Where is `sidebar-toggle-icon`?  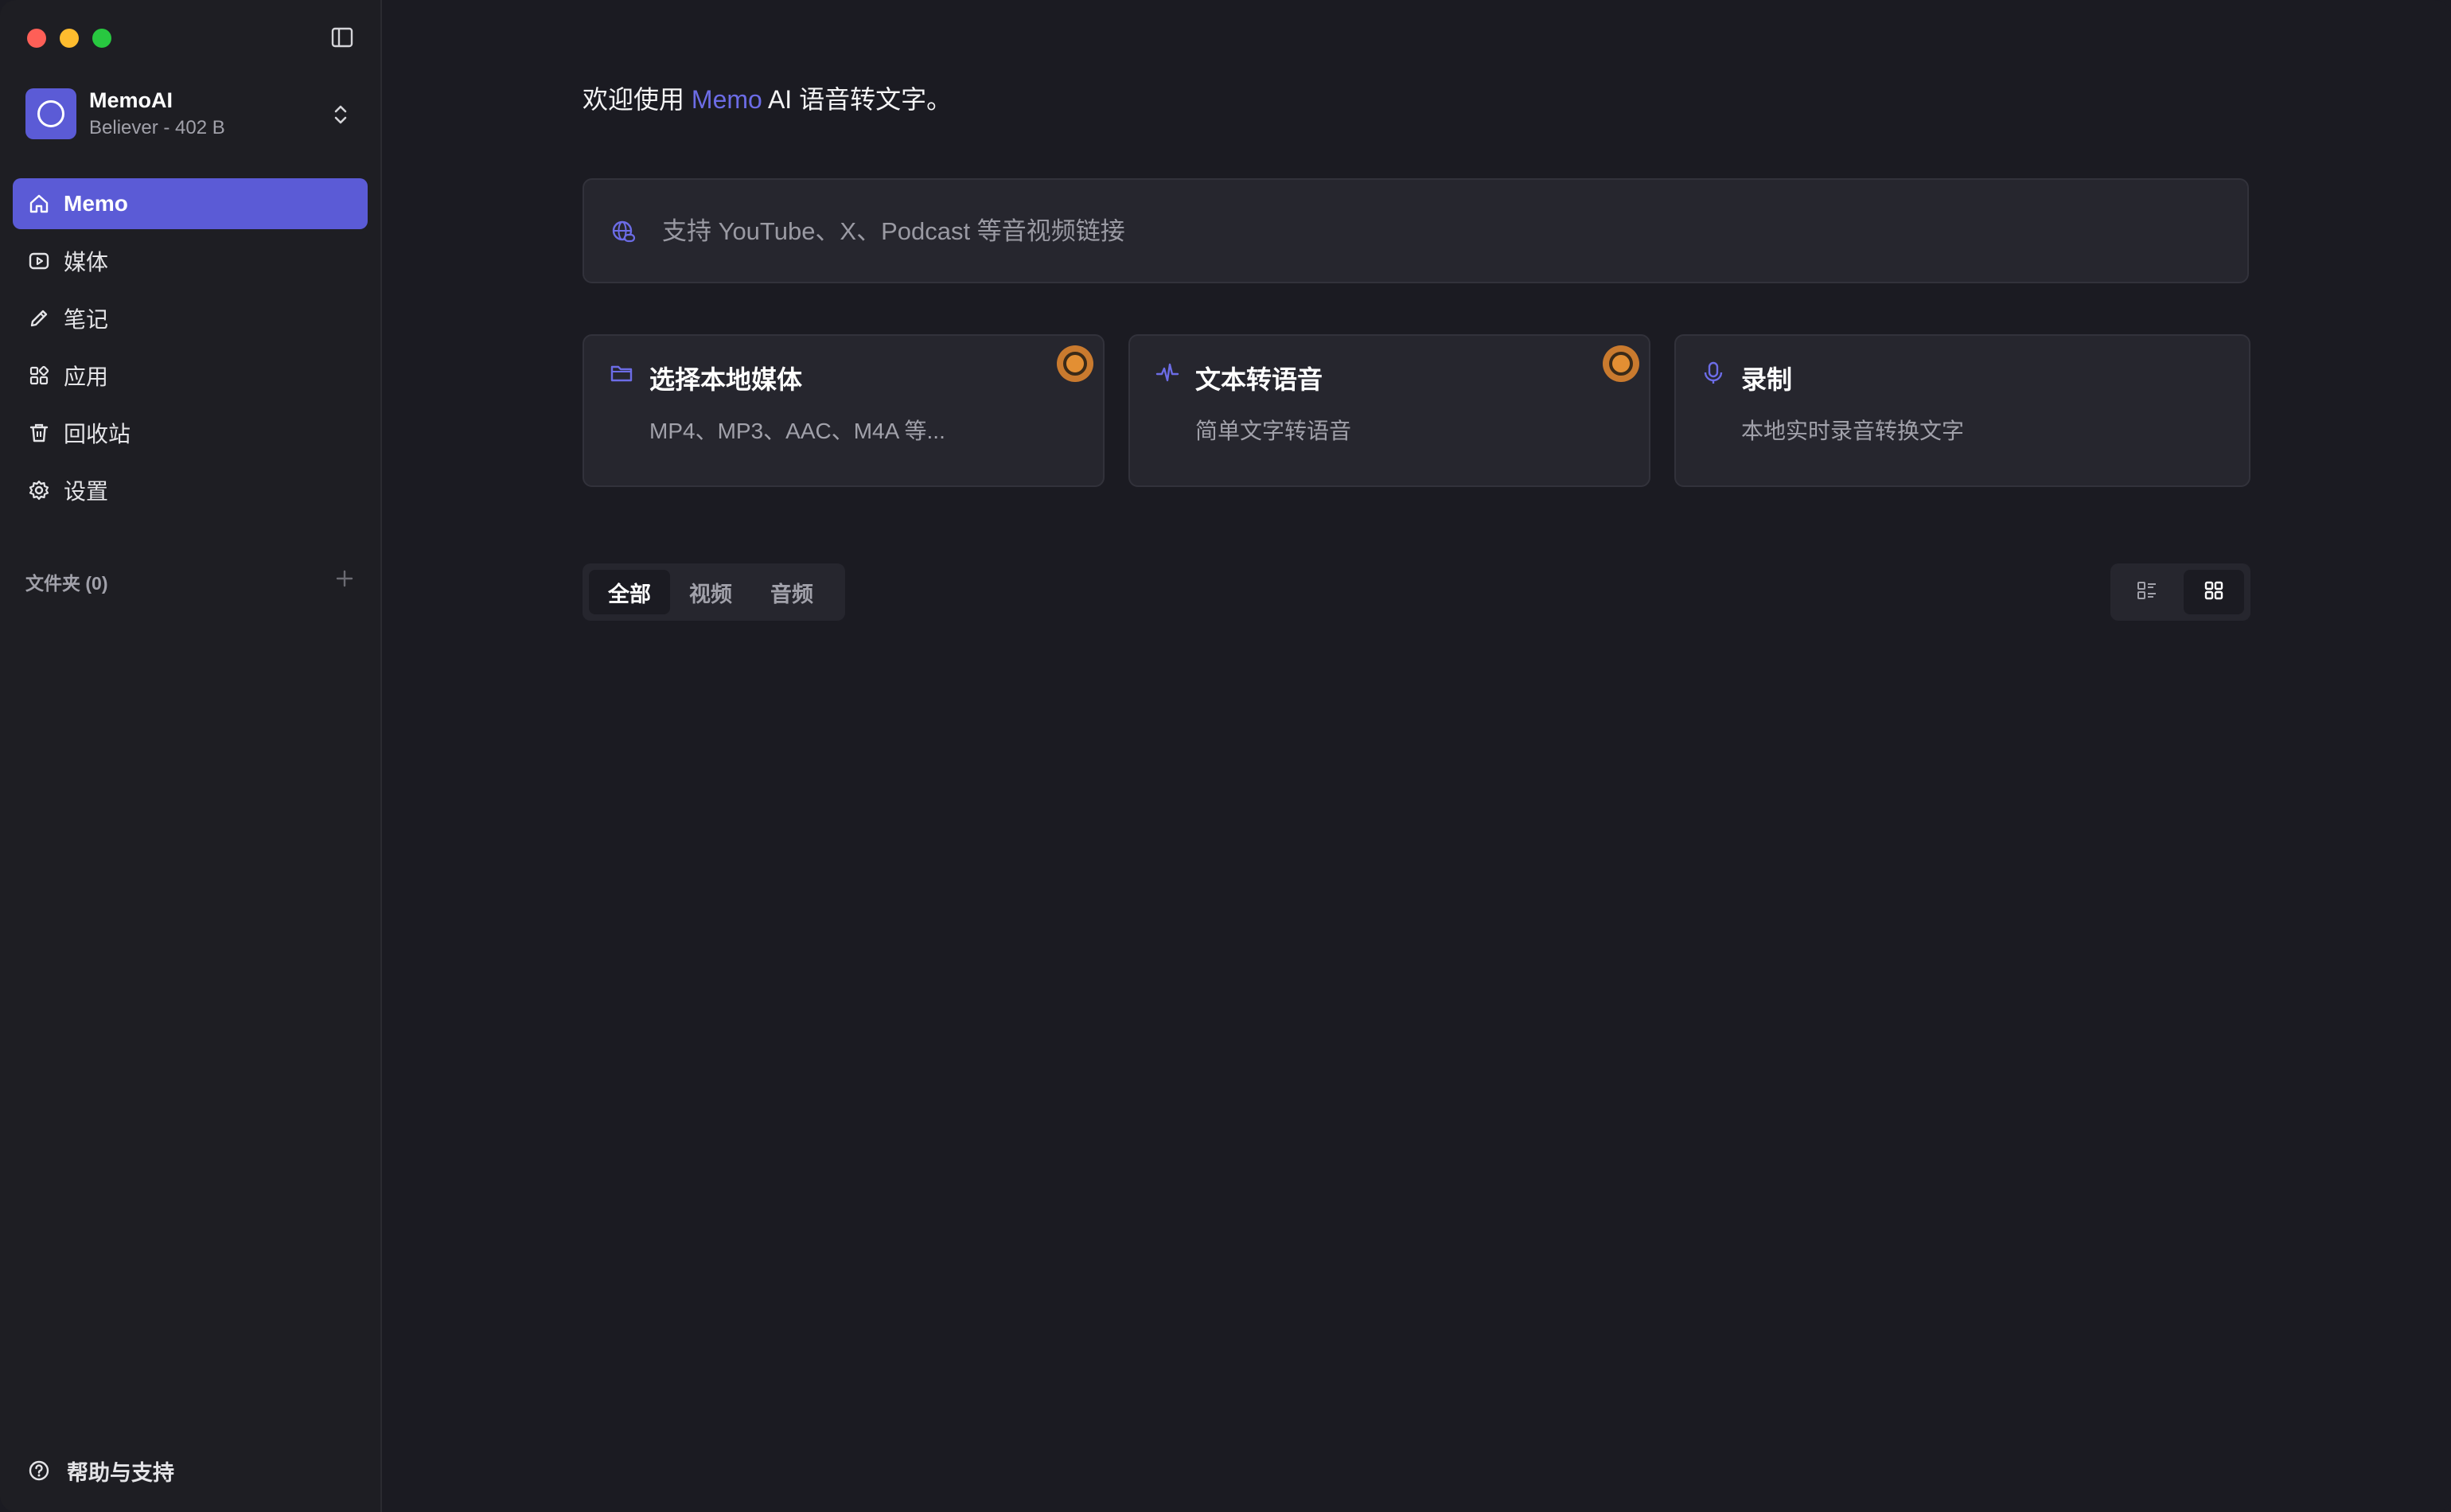
sidebar-toggle-icon is located at coordinates (342, 37).